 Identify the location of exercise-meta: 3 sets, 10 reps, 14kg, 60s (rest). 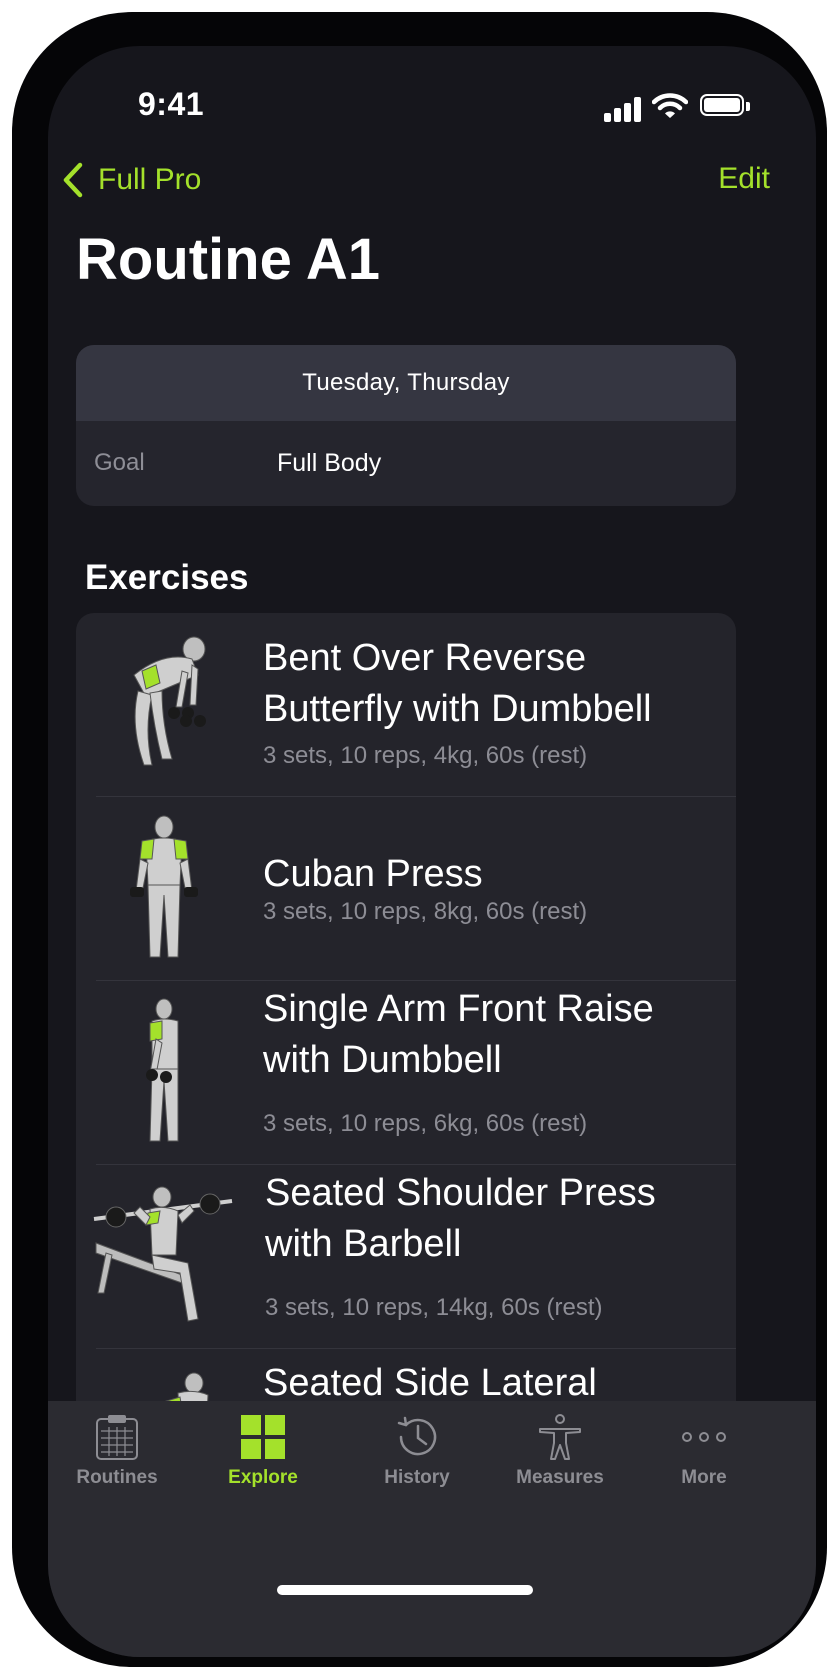
(434, 1307).